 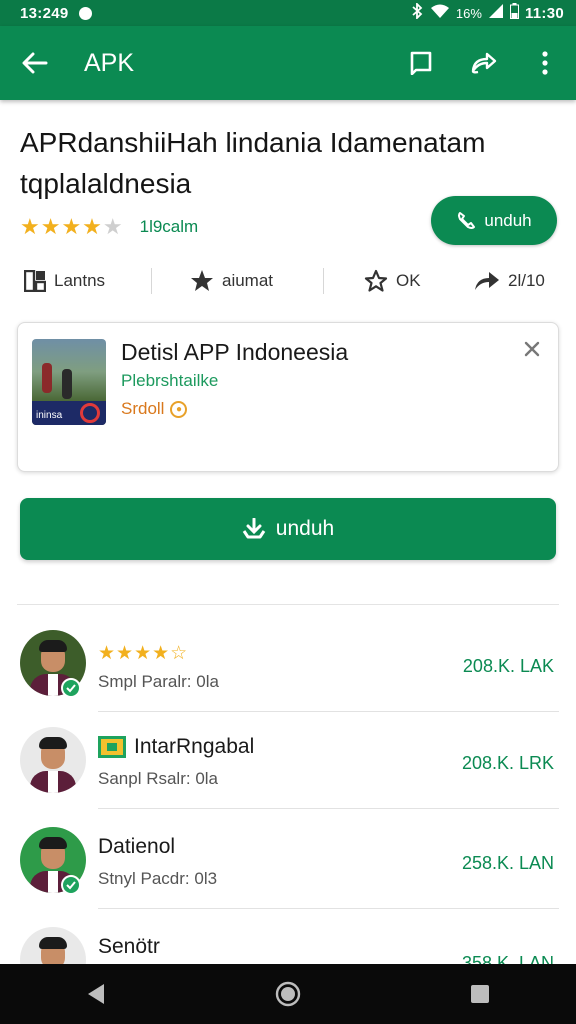 What do you see at coordinates (158, 681) in the screenshot?
I see `list-item-subtitle: Smpl Paralr: 0la` at bounding box center [158, 681].